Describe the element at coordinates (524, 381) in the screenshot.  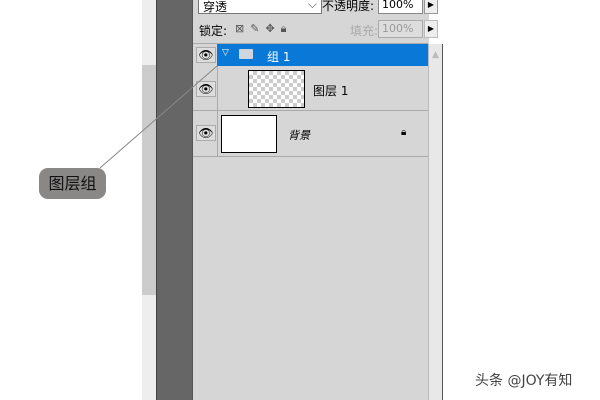
I see `watermark: 头条 @JOY有知` at that location.